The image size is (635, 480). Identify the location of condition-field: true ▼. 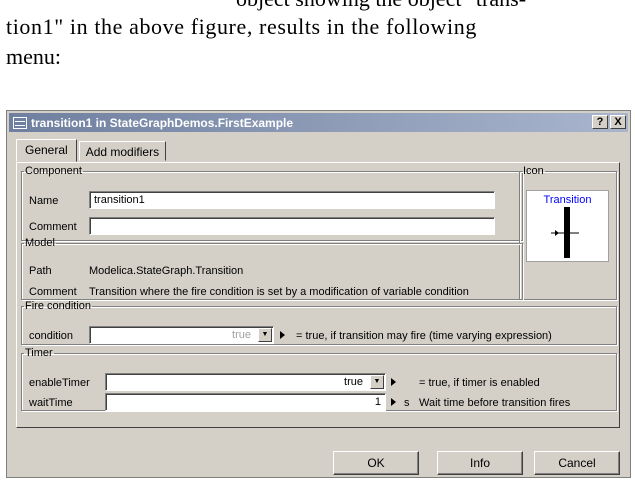
(181, 335).